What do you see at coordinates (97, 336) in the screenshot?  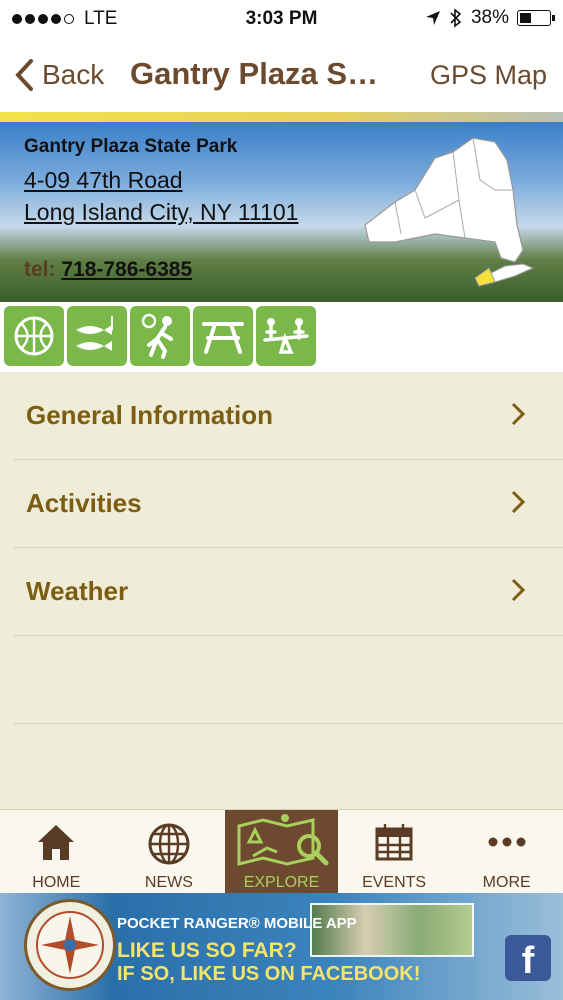 I see `fishing-icon` at bounding box center [97, 336].